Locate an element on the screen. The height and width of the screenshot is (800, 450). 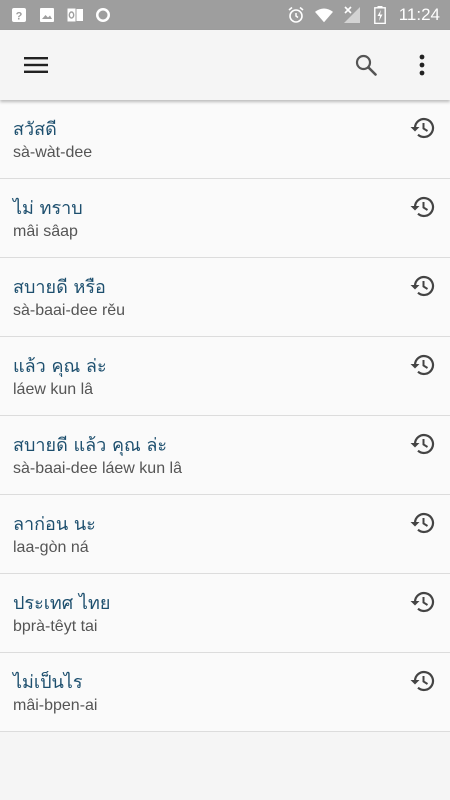
more-options-button is located at coordinates (422, 65).